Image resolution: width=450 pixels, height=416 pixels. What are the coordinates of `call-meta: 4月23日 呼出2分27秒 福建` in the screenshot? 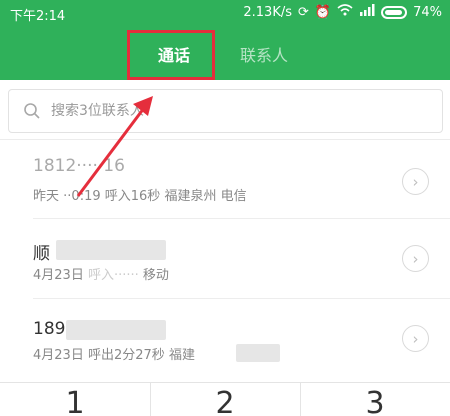 It's located at (114, 353).